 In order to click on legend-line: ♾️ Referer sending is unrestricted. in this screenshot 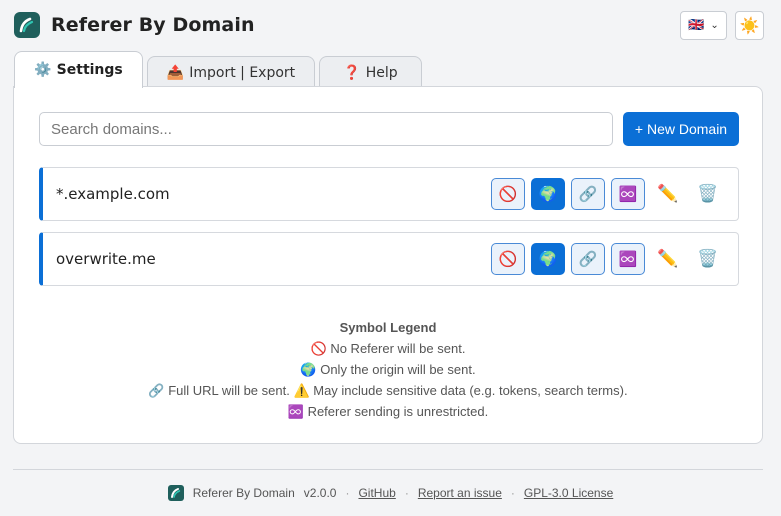, I will do `click(388, 411)`.